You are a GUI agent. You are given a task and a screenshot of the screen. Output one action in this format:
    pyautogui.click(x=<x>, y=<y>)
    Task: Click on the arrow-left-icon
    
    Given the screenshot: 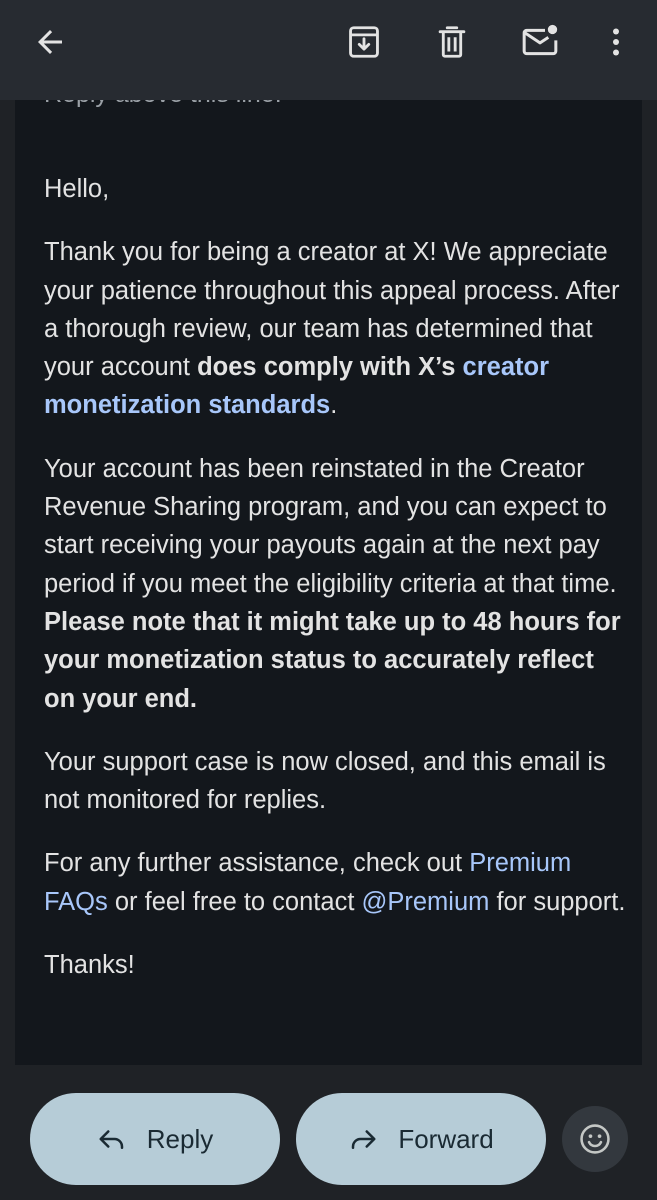 What is the action you would take?
    pyautogui.click(x=50, y=42)
    